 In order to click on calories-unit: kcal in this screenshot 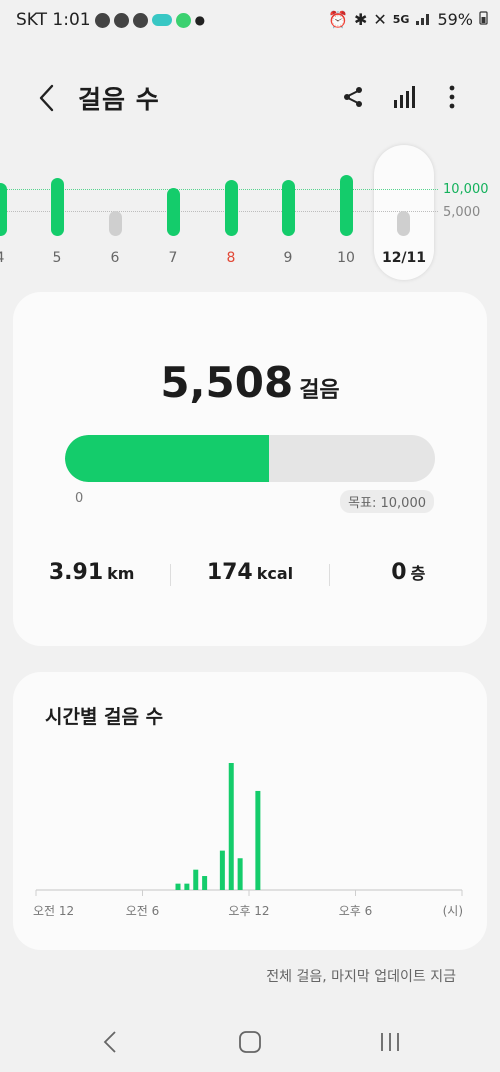, I will do `click(275, 573)`.